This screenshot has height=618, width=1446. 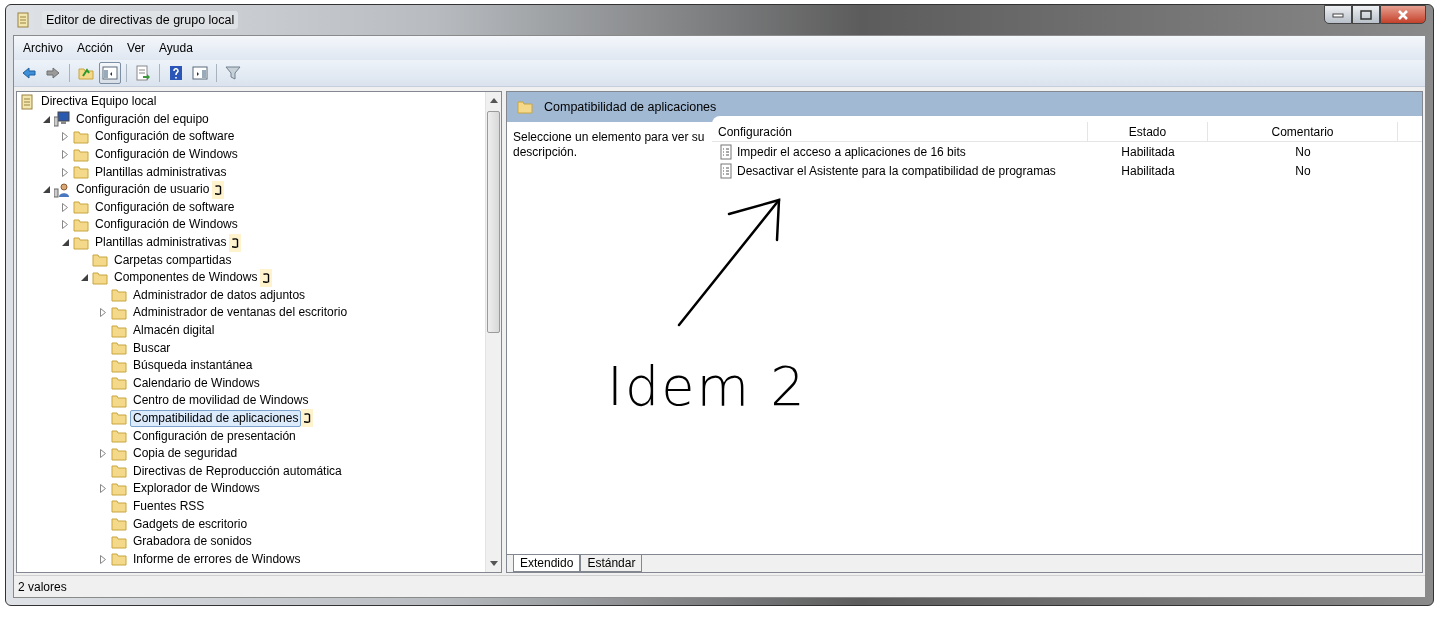 What do you see at coordinates (707, 387) in the screenshot?
I see `handwritten-note: Idem 2` at bounding box center [707, 387].